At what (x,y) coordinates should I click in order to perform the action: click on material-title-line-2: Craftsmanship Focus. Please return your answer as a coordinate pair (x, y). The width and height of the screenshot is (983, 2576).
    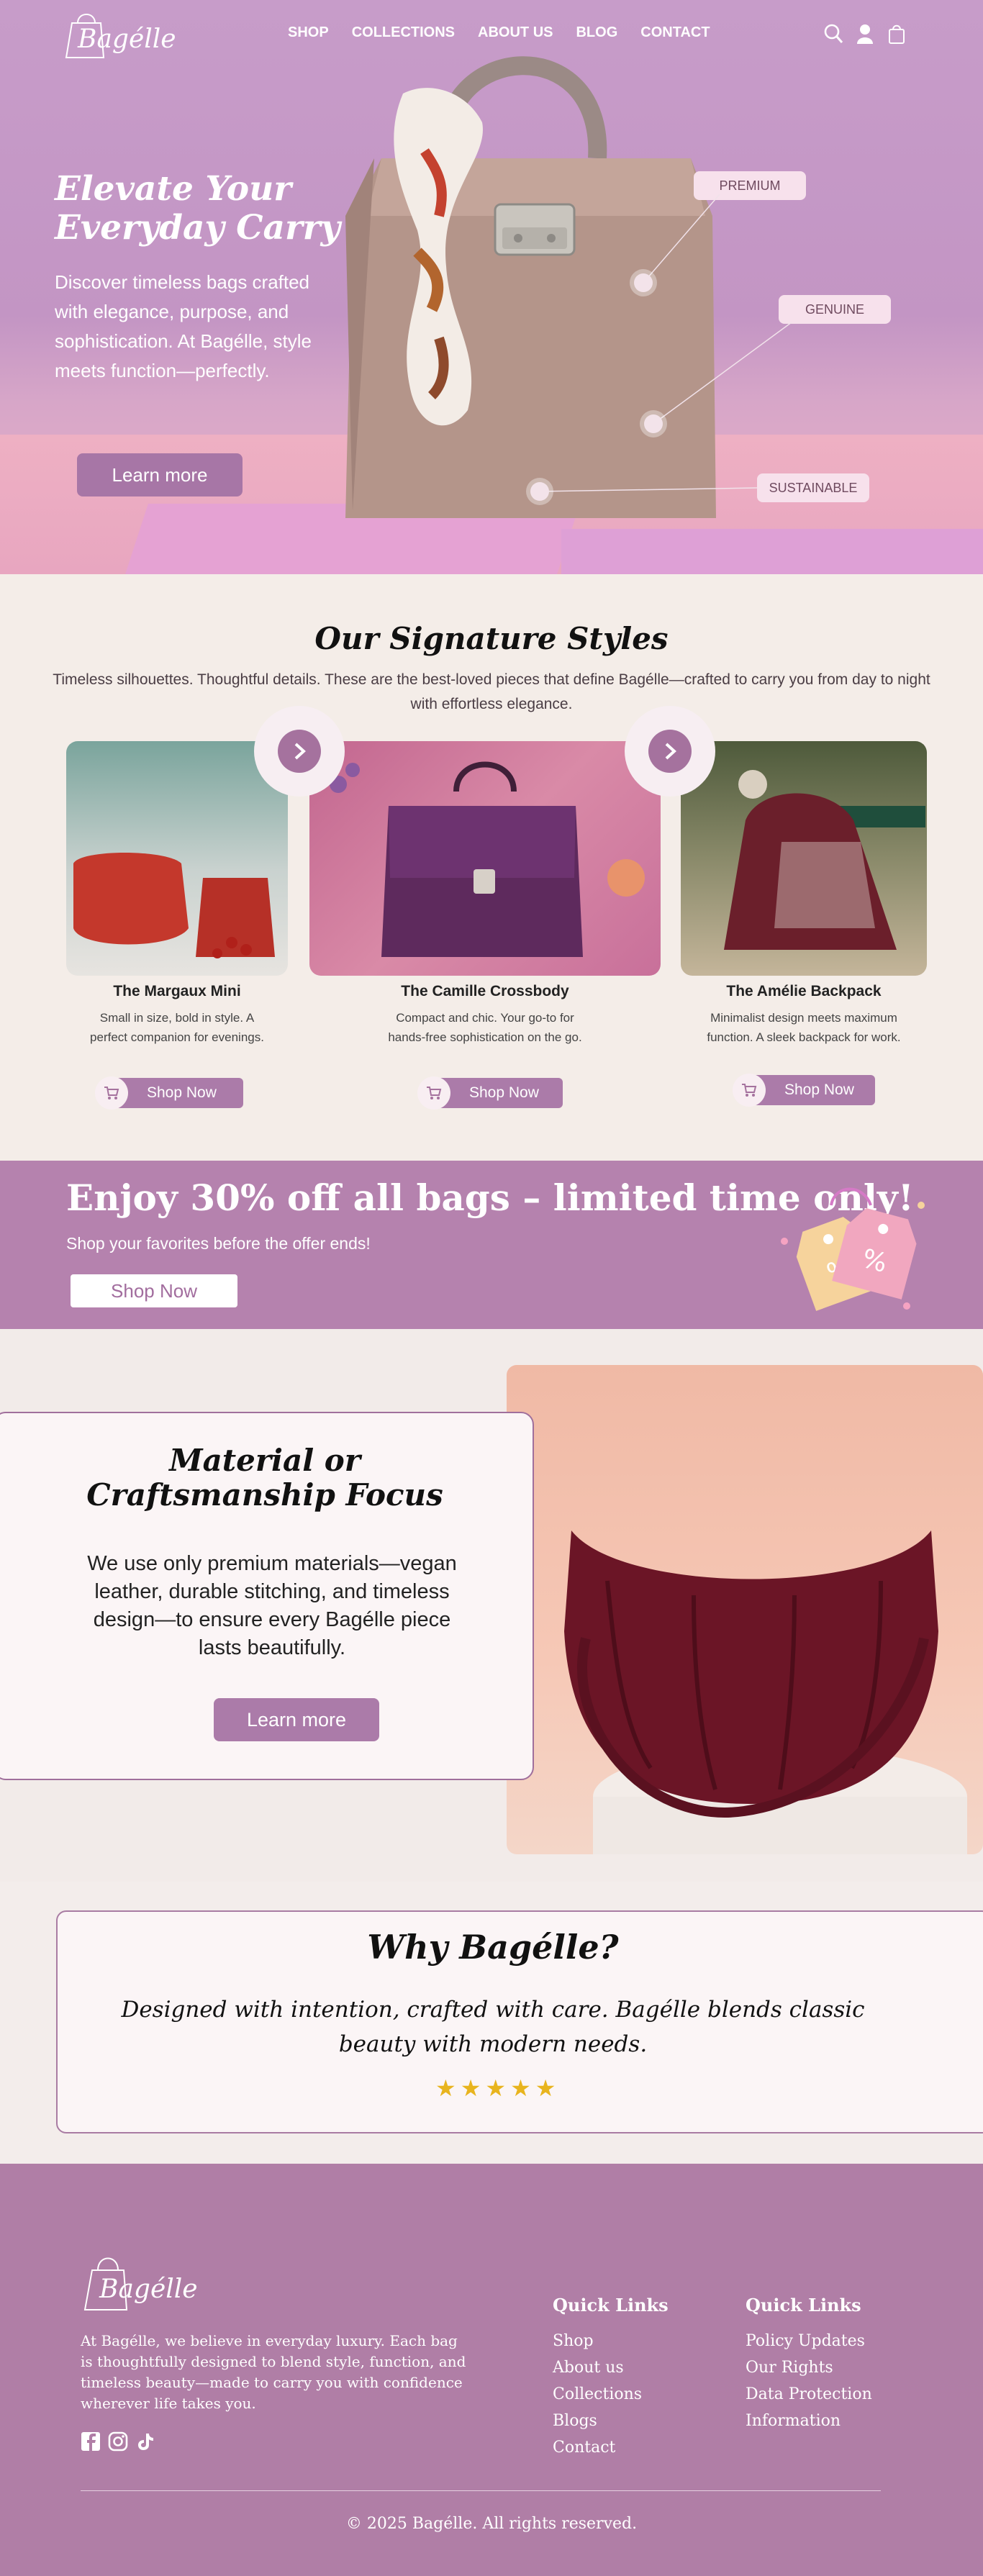
    Looking at the image, I should click on (264, 1495).